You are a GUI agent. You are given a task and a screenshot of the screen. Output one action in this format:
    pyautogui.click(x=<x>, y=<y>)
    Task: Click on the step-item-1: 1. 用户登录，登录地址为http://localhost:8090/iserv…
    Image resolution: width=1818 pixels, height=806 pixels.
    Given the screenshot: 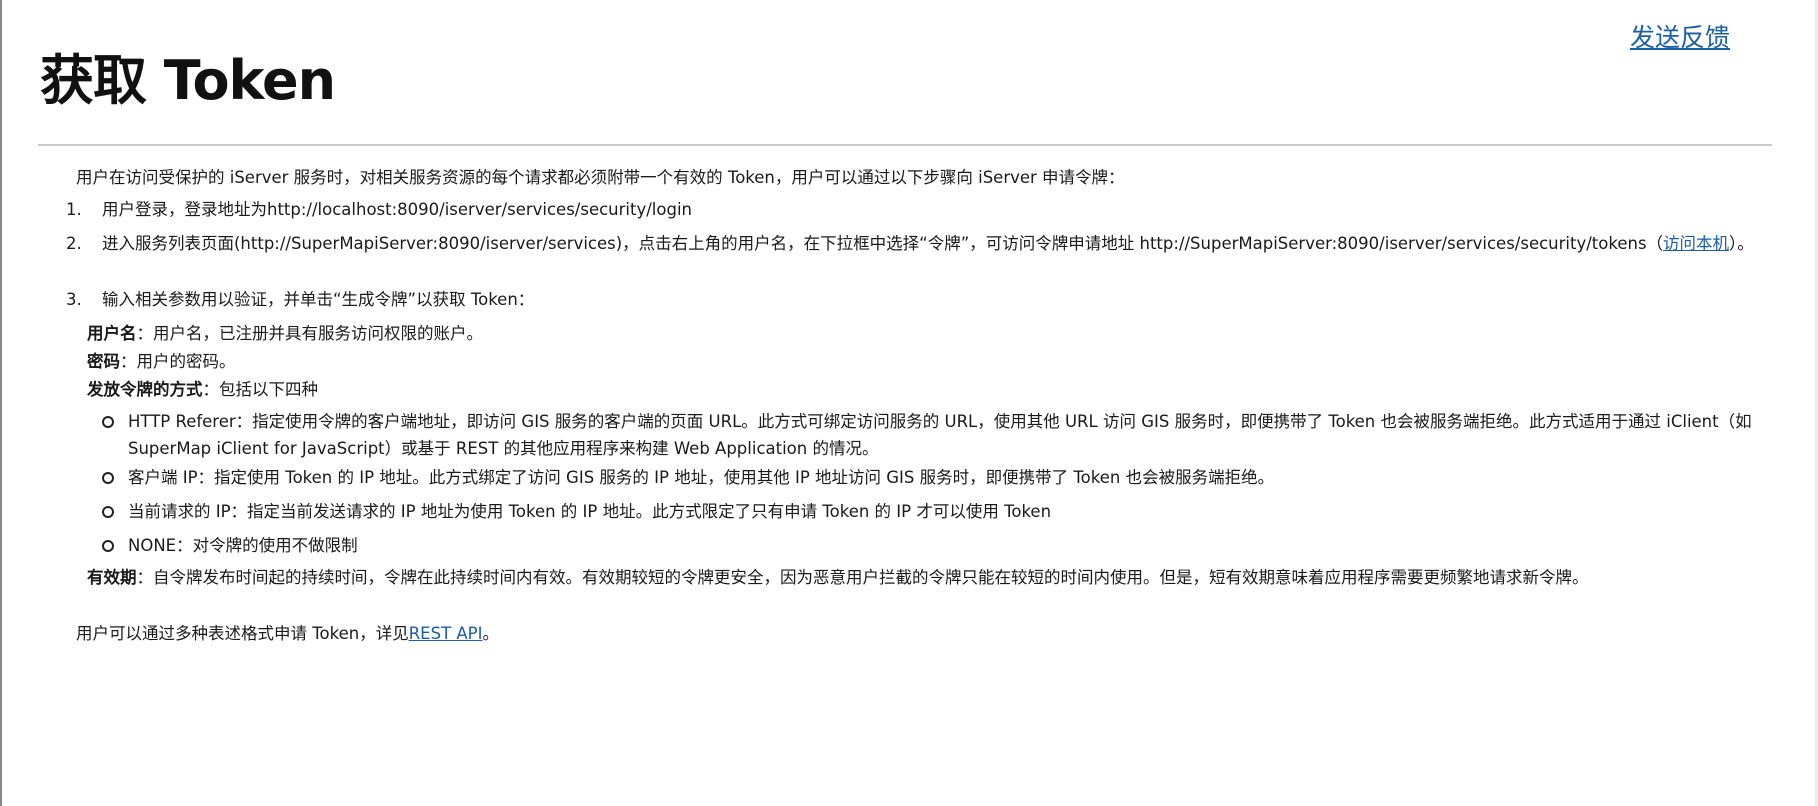 What is the action you would take?
    pyautogui.click(x=916, y=209)
    